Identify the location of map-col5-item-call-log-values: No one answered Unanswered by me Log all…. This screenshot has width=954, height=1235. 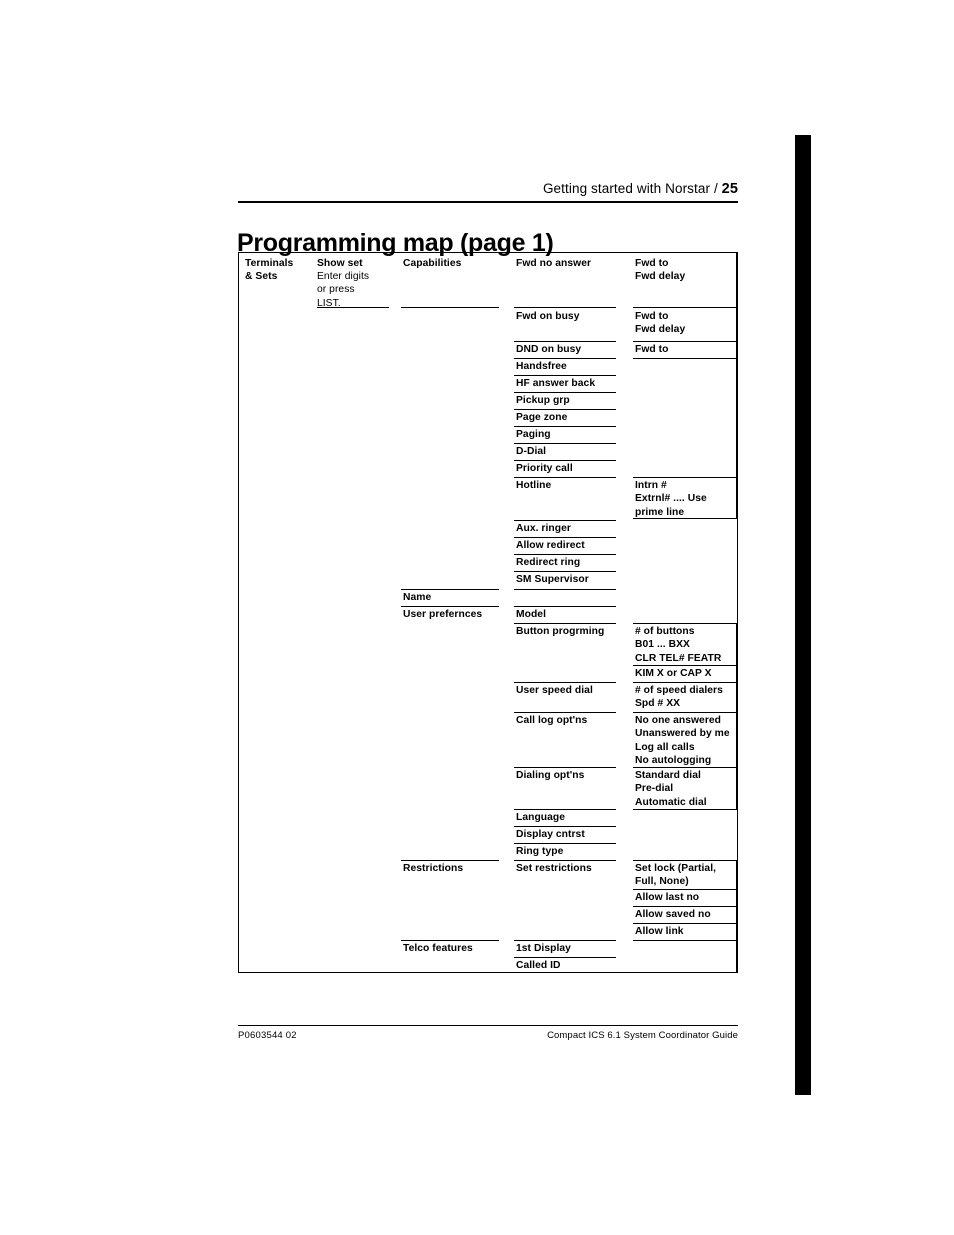
(682, 741).